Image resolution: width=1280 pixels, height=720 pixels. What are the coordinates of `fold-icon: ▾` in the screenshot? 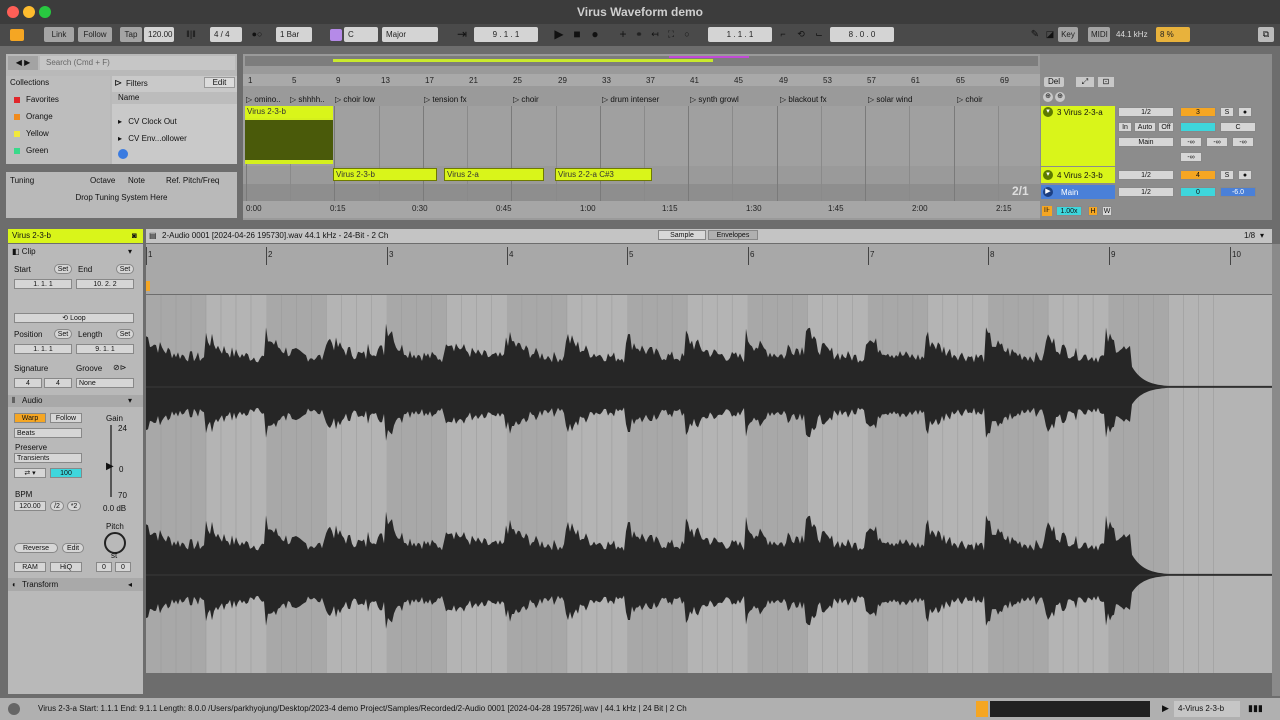 It's located at (1048, 112).